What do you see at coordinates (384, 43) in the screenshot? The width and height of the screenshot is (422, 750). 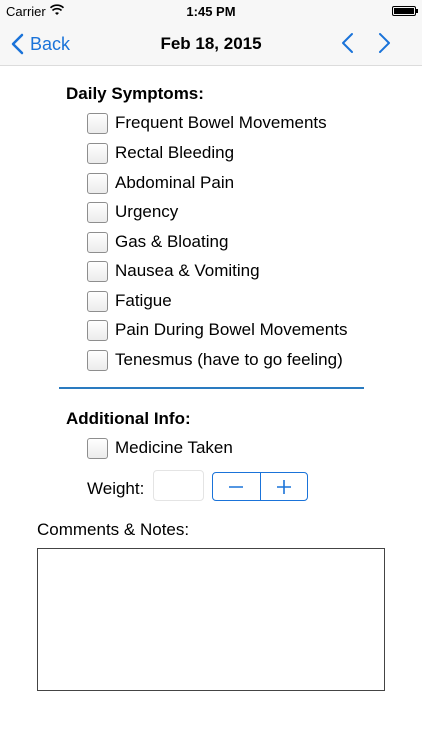 I see `chevron-right-icon` at bounding box center [384, 43].